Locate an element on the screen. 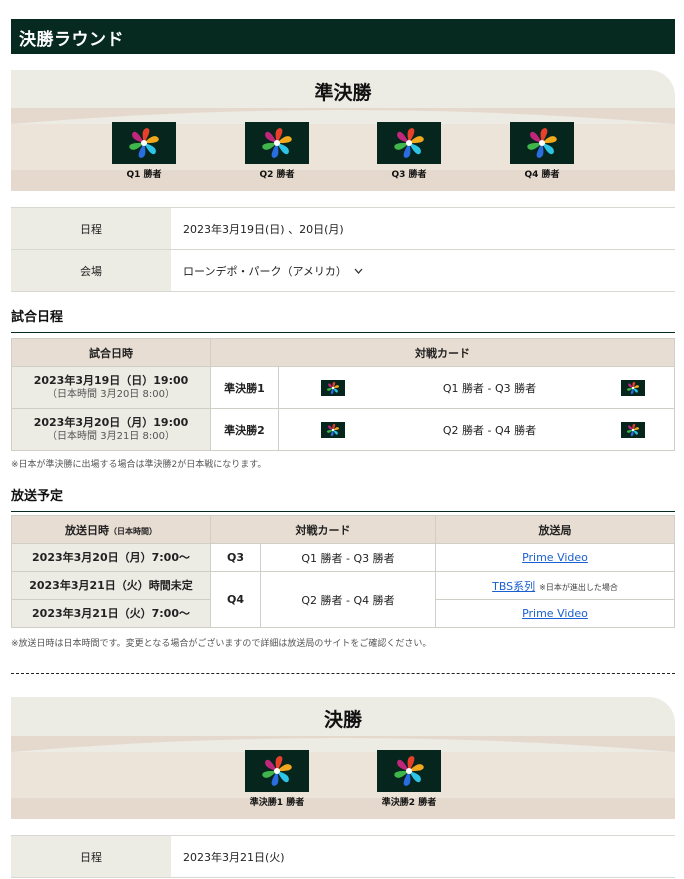  team-slot-q1: Q1 勝者 is located at coordinates (144, 151).